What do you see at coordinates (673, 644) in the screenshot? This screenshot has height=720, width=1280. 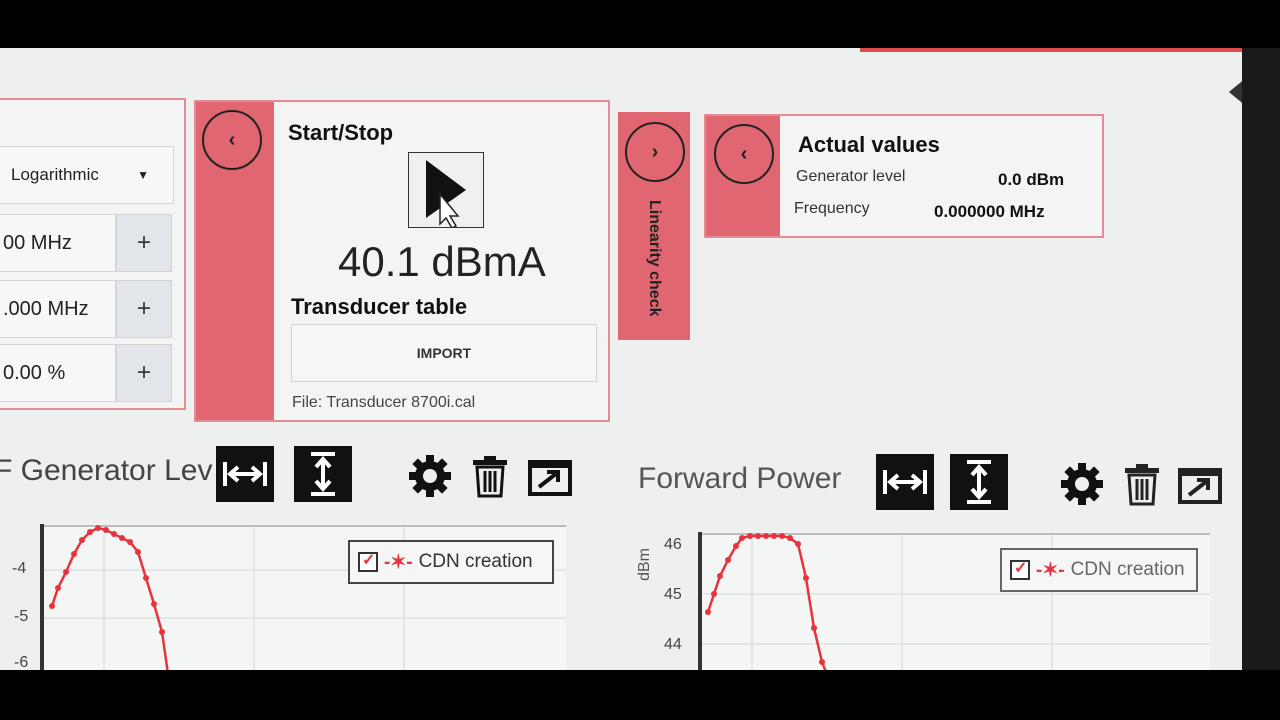 I see `chart2-ytick: 44` at bounding box center [673, 644].